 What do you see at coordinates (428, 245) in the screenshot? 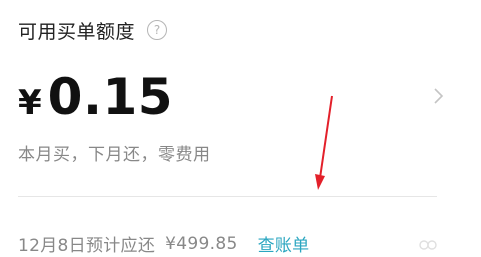
I see `faded-logo-icon` at bounding box center [428, 245].